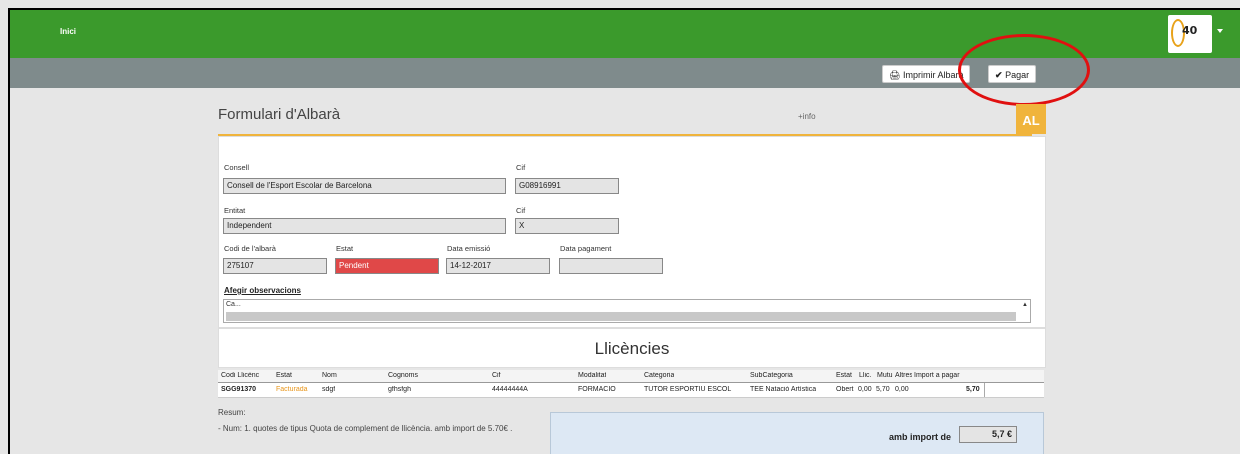 Image resolution: width=1240 pixels, height=454 pixels. I want to click on add-observations-link: Afegir observacions, so click(262, 290).